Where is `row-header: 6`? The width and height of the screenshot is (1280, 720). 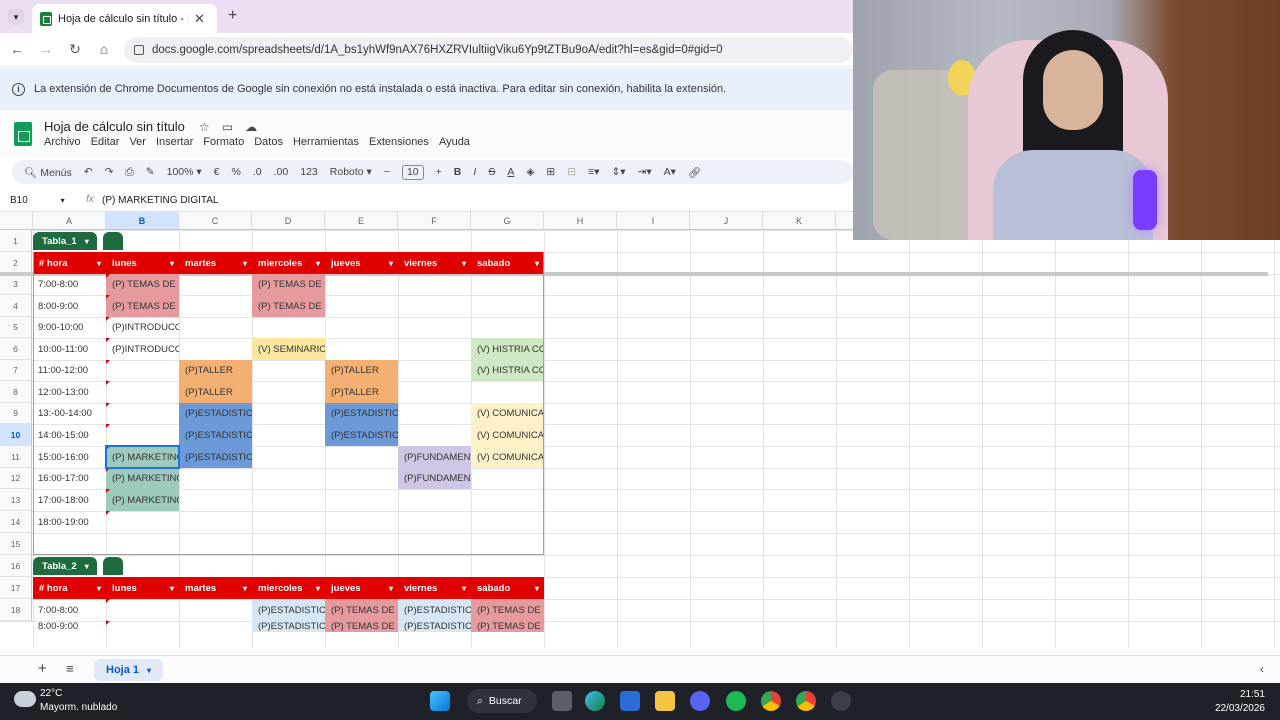 row-header: 6 is located at coordinates (16, 349).